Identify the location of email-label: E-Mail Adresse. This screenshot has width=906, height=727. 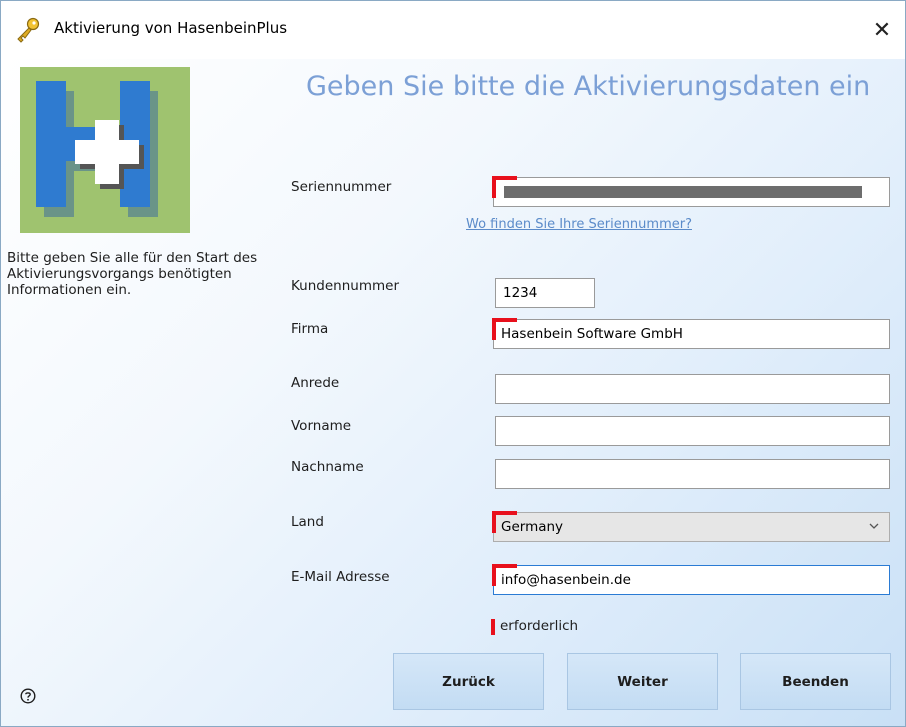
(340, 577).